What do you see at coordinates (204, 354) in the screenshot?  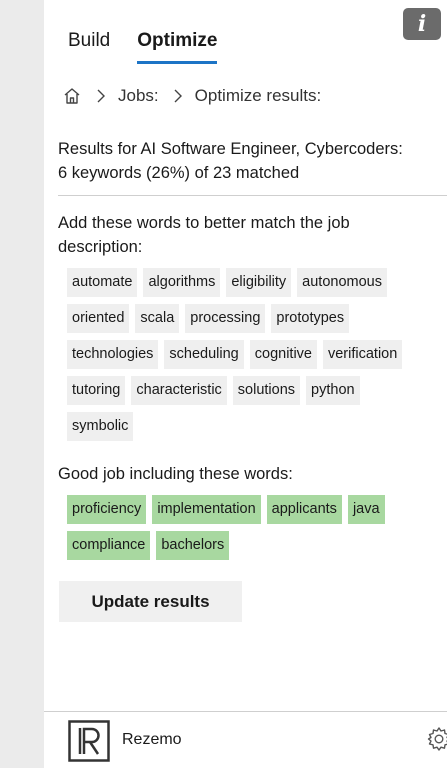 I see `keyword-chip: scheduling` at bounding box center [204, 354].